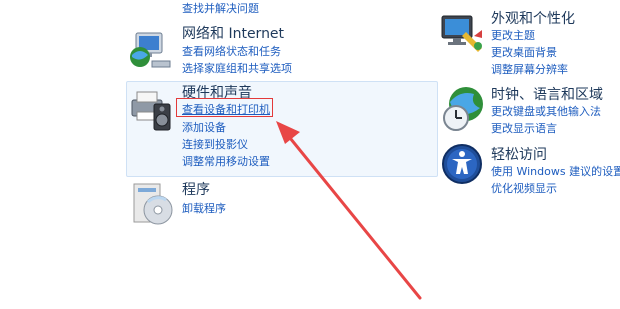 The image size is (620, 309). I want to click on view-network-status-link: 查看网络状态和任务, so click(231, 51).